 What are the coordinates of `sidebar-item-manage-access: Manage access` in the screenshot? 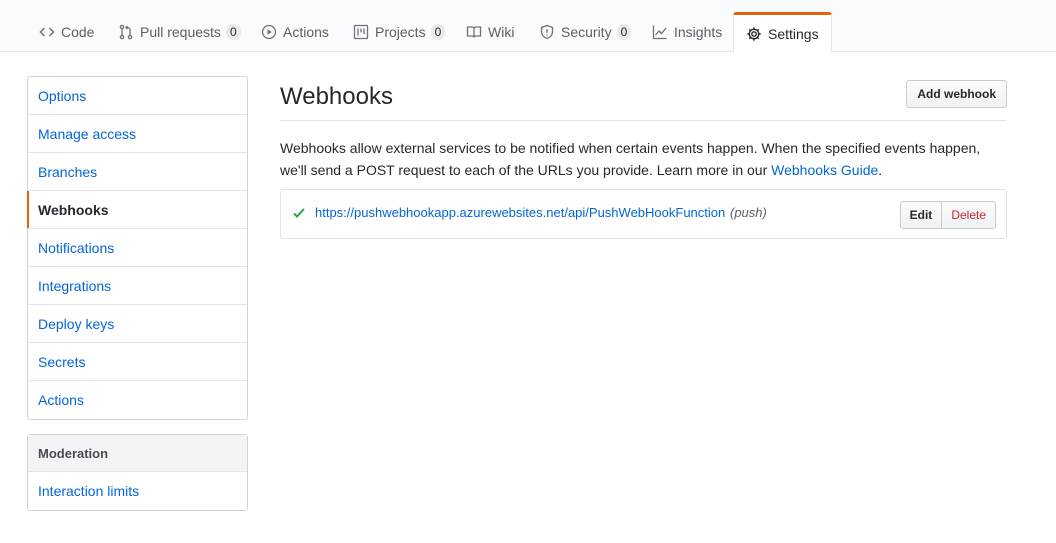 It's located at (137, 134).